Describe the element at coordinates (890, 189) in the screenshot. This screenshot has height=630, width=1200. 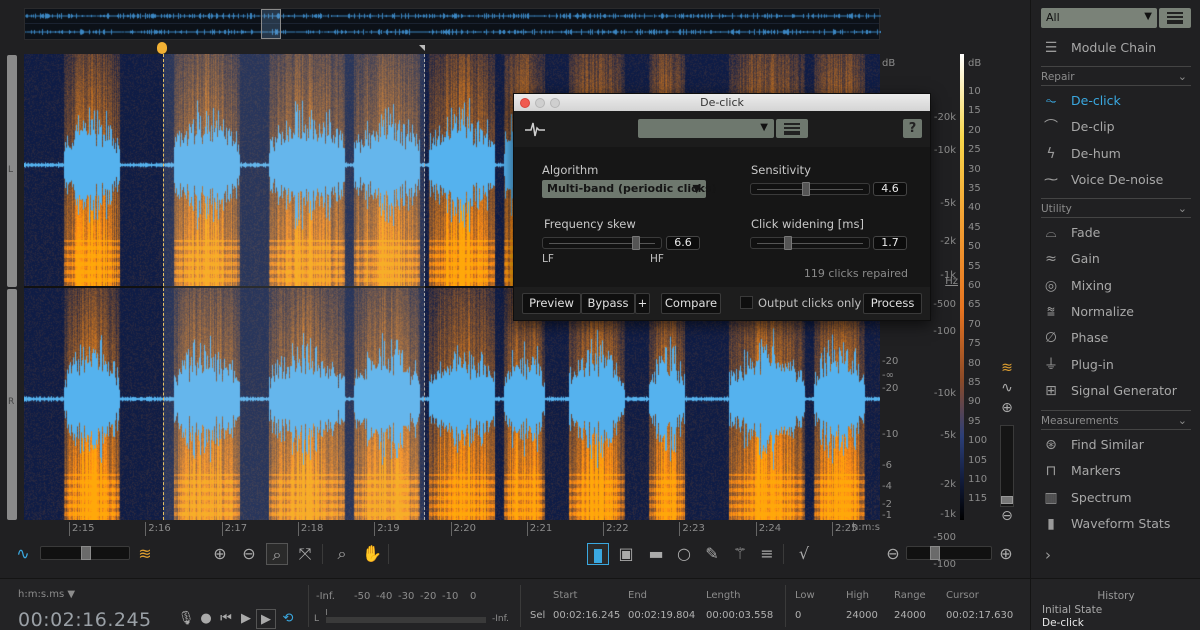
I see `sensitivity-value: 4.6` at that location.